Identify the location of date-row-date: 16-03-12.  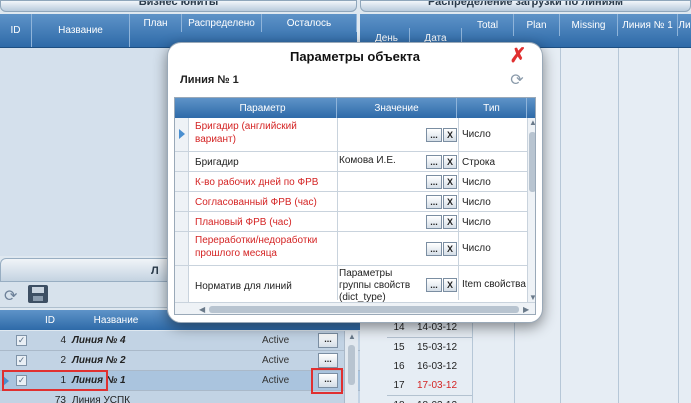
(437, 366).